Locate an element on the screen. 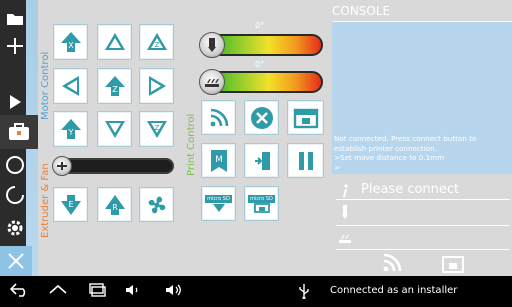 The width and height of the screenshot is (512, 307). move-y-forward-button is located at coordinates (114, 42).